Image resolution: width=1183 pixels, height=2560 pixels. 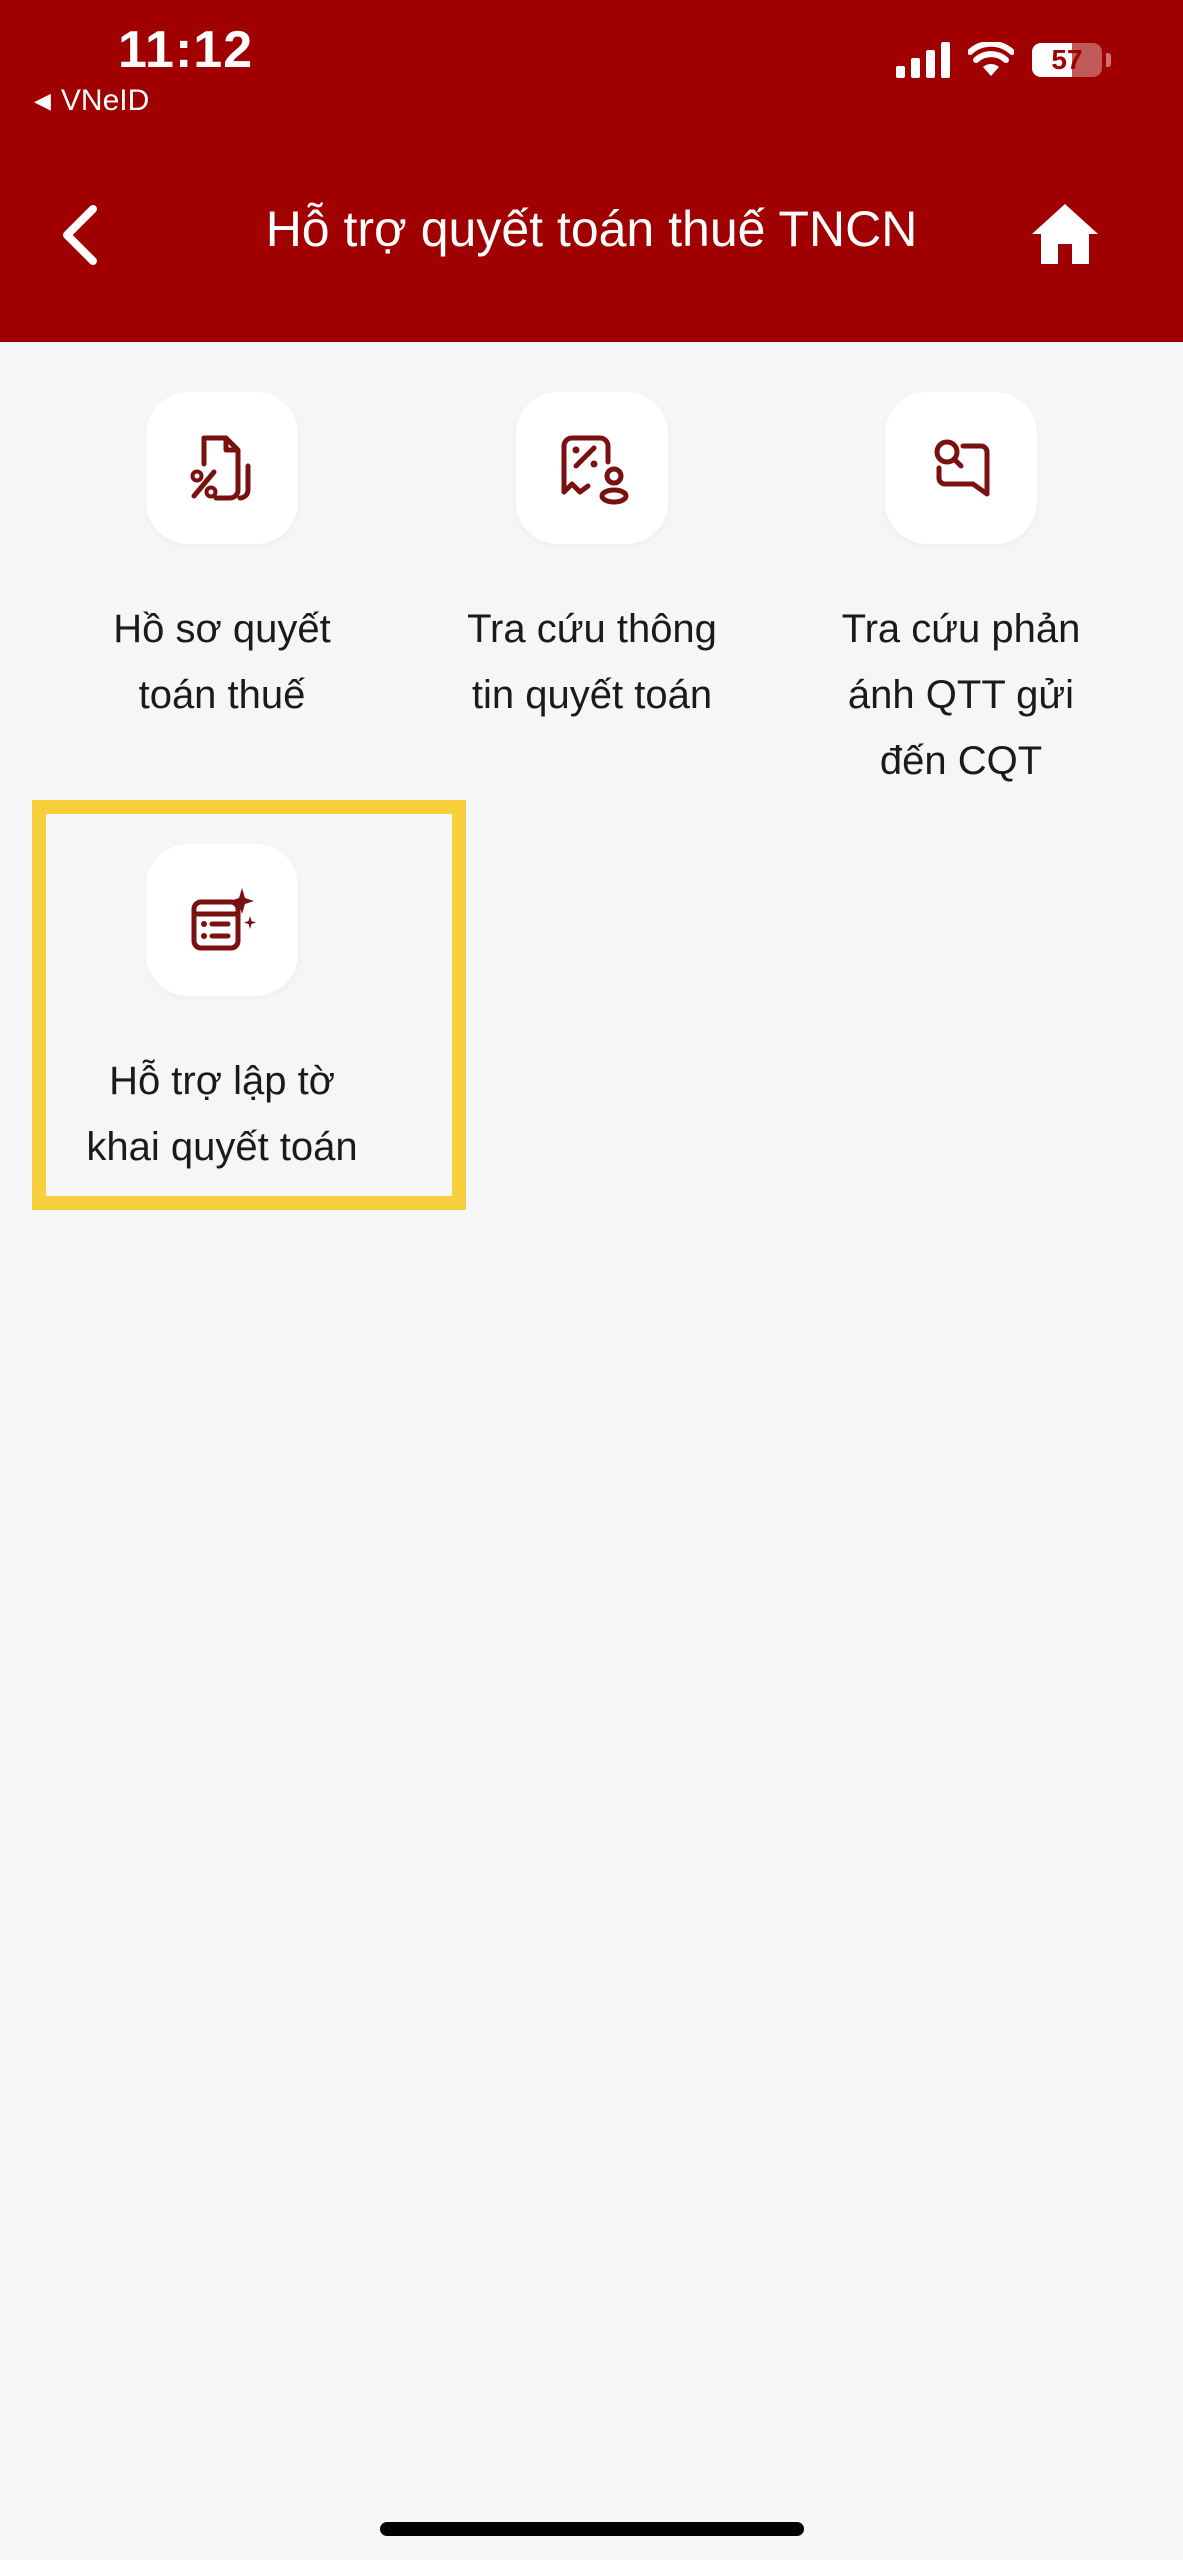 What do you see at coordinates (592, 560) in the screenshot?
I see `tile-tax-lookup: Tra cứu thông tin quyết toán` at bounding box center [592, 560].